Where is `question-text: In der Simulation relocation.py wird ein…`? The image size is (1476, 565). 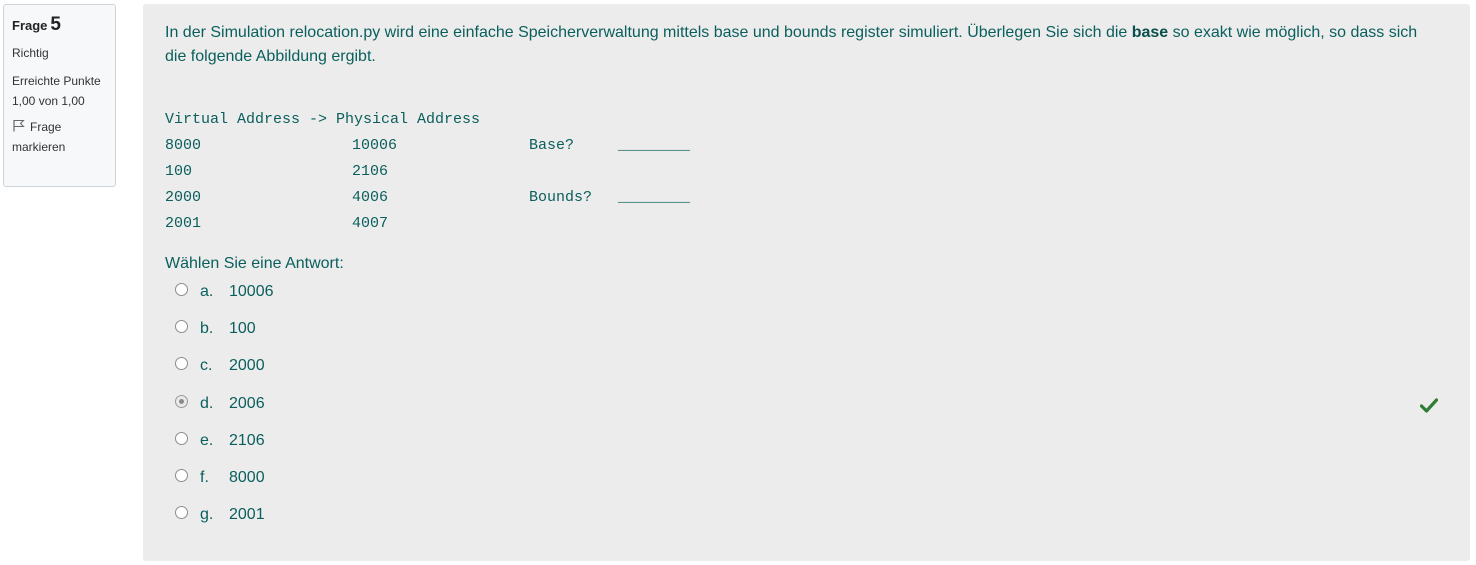 question-text: In der Simulation relocation.py wird ein… is located at coordinates (791, 44).